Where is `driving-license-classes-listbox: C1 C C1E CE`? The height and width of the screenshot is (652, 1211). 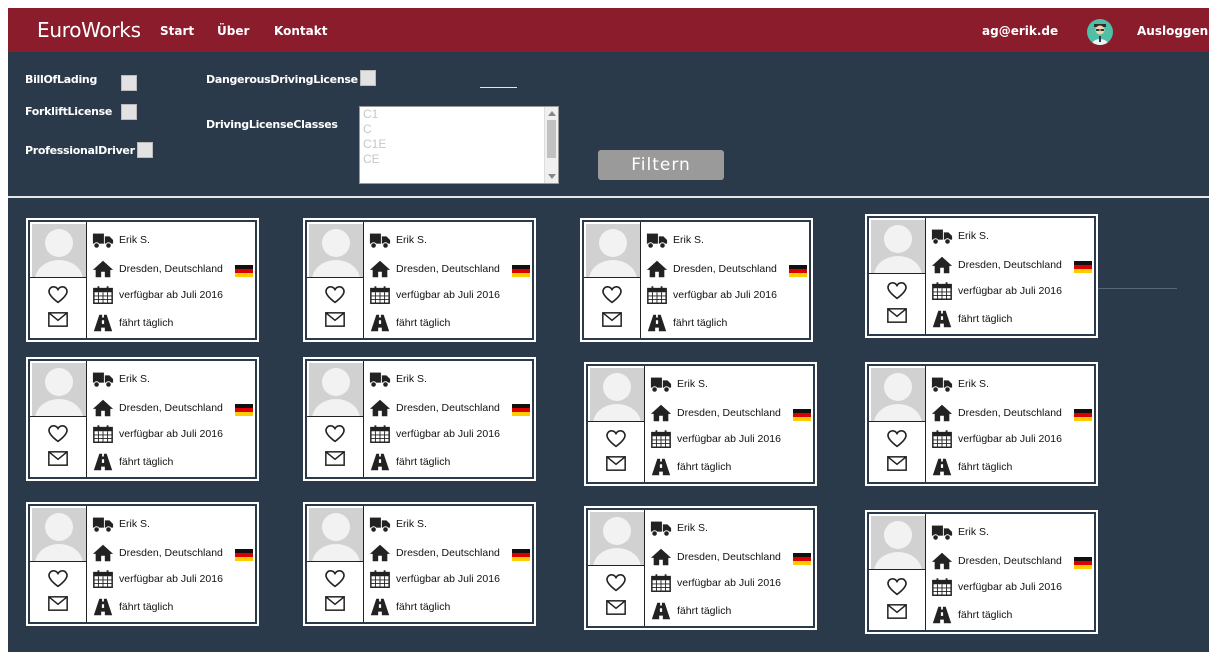
driving-license-classes-listbox: C1 C C1E CE is located at coordinates (459, 145).